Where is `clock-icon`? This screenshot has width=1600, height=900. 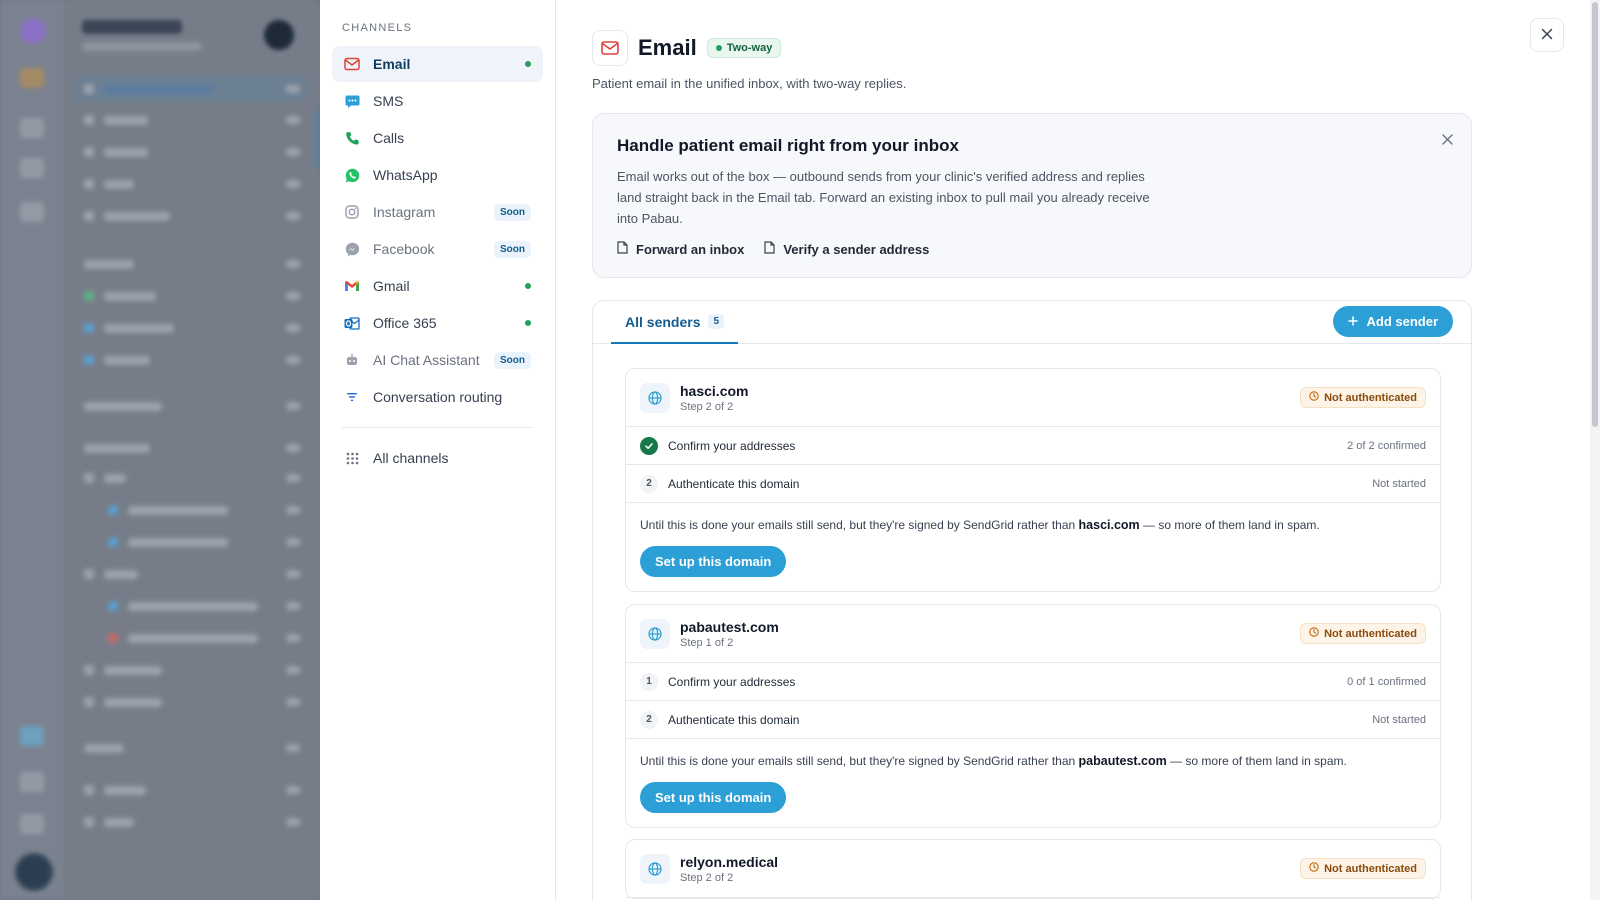
clock-icon is located at coordinates (1314, 633).